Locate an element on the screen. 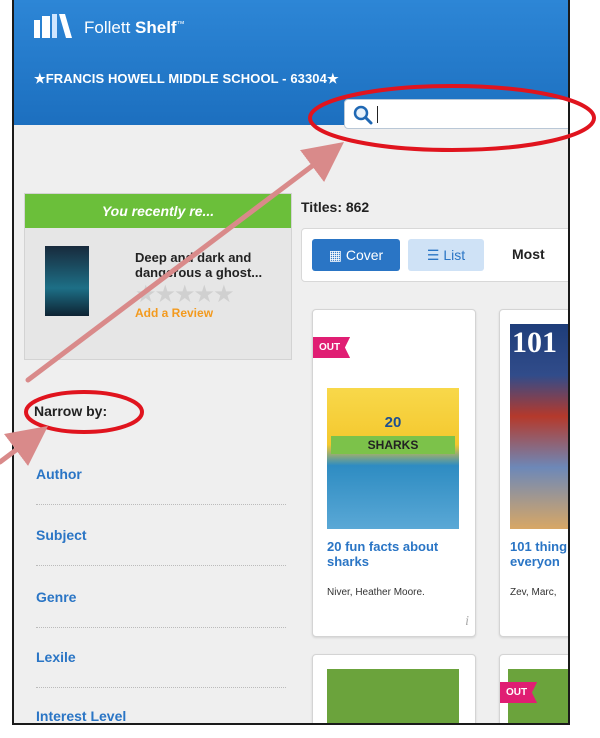  book-author: Zev, Marc, is located at coordinates (533, 592).